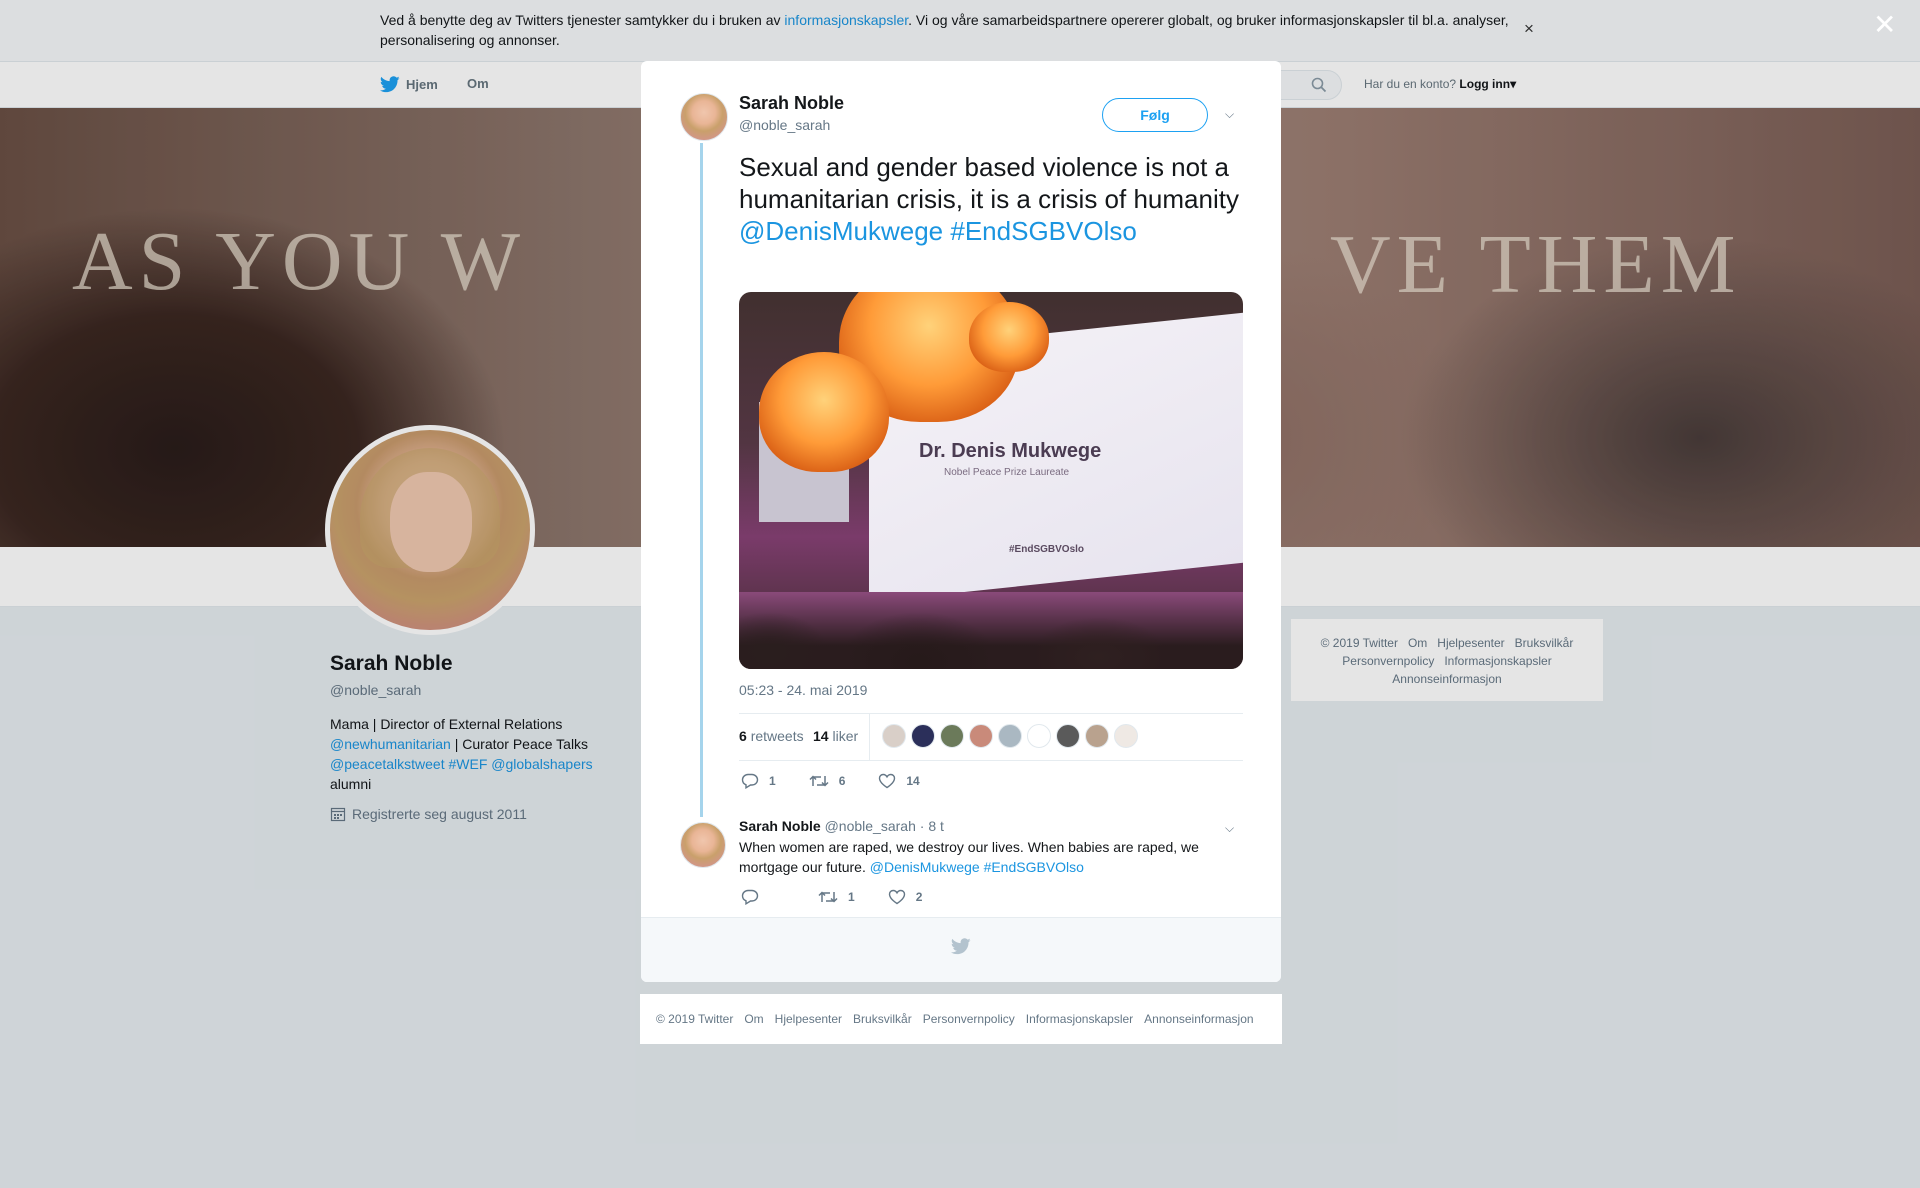 This screenshot has width=1920, height=1188. I want to click on footer-link: Om, so click(753, 1019).